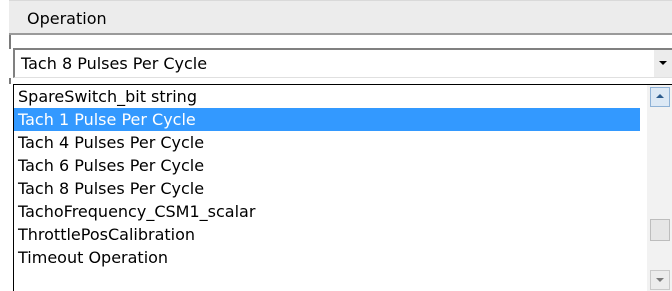 The image size is (672, 291). Describe the element at coordinates (327, 96) in the screenshot. I see `list-item: SpareSwitch_bit string` at that location.